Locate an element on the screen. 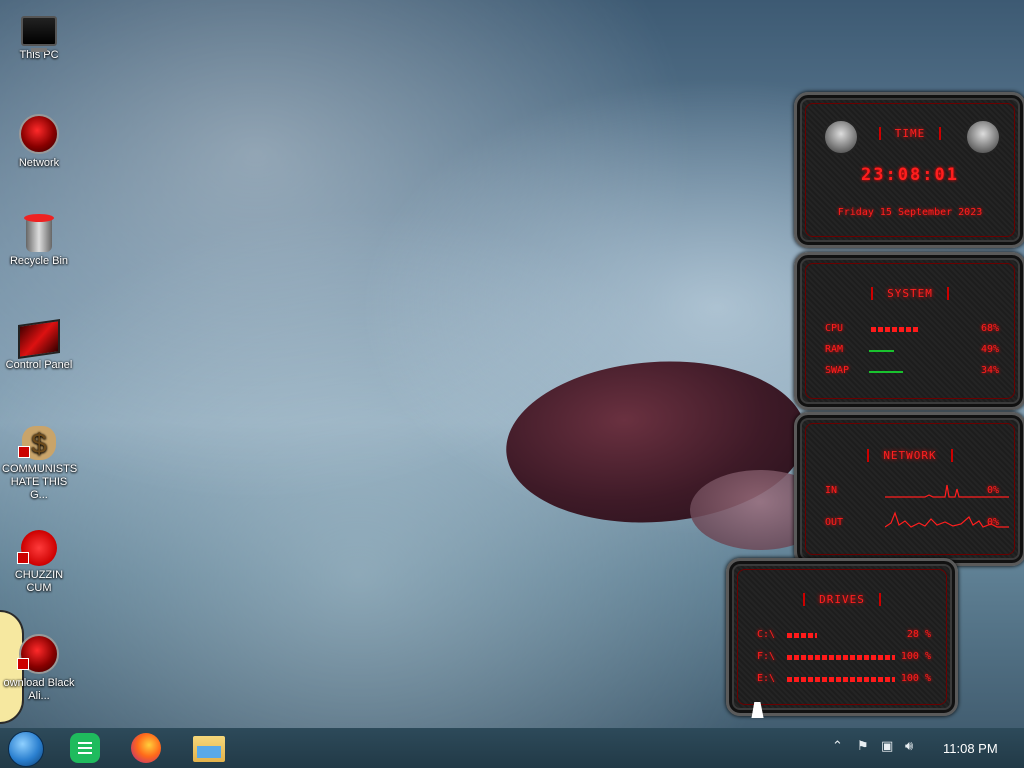  drive-c-usage-bar is located at coordinates (841, 635).